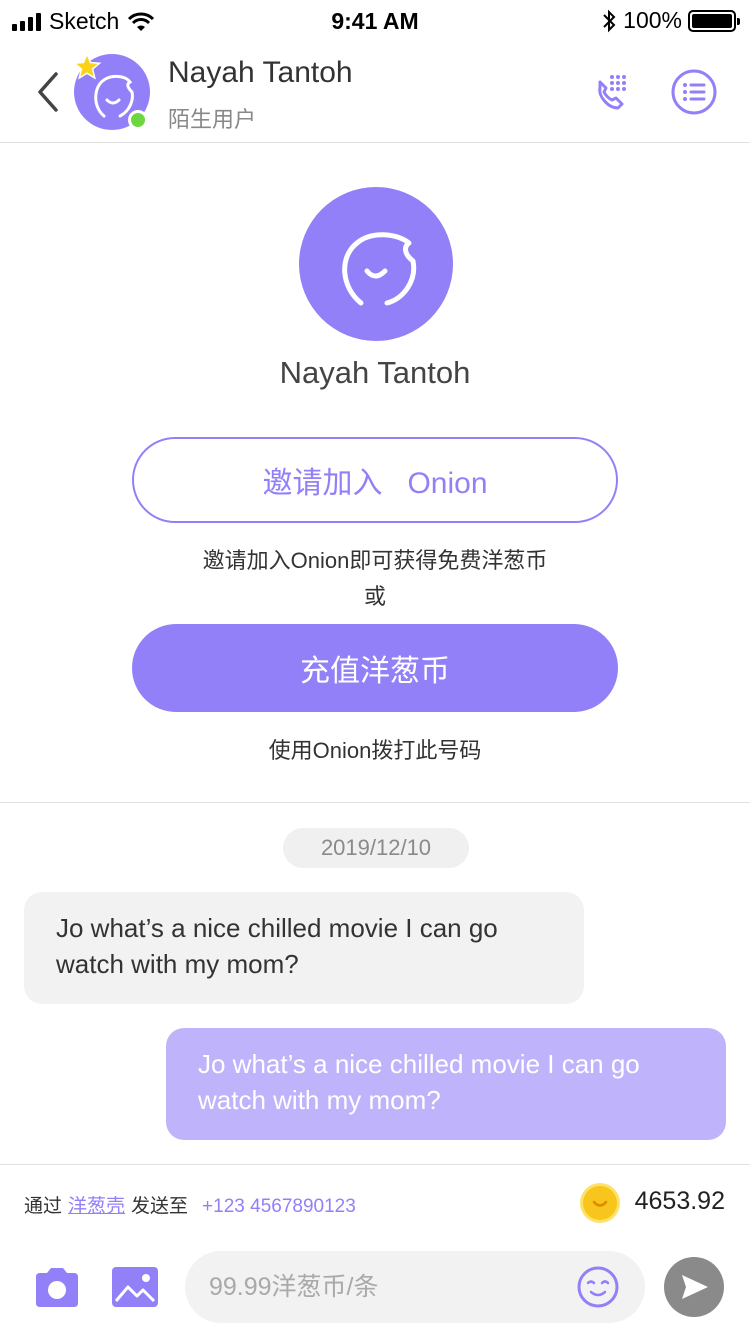 This screenshot has width=750, height=1334. I want to click on contact-name: Nayah Tantoh, so click(260, 72).